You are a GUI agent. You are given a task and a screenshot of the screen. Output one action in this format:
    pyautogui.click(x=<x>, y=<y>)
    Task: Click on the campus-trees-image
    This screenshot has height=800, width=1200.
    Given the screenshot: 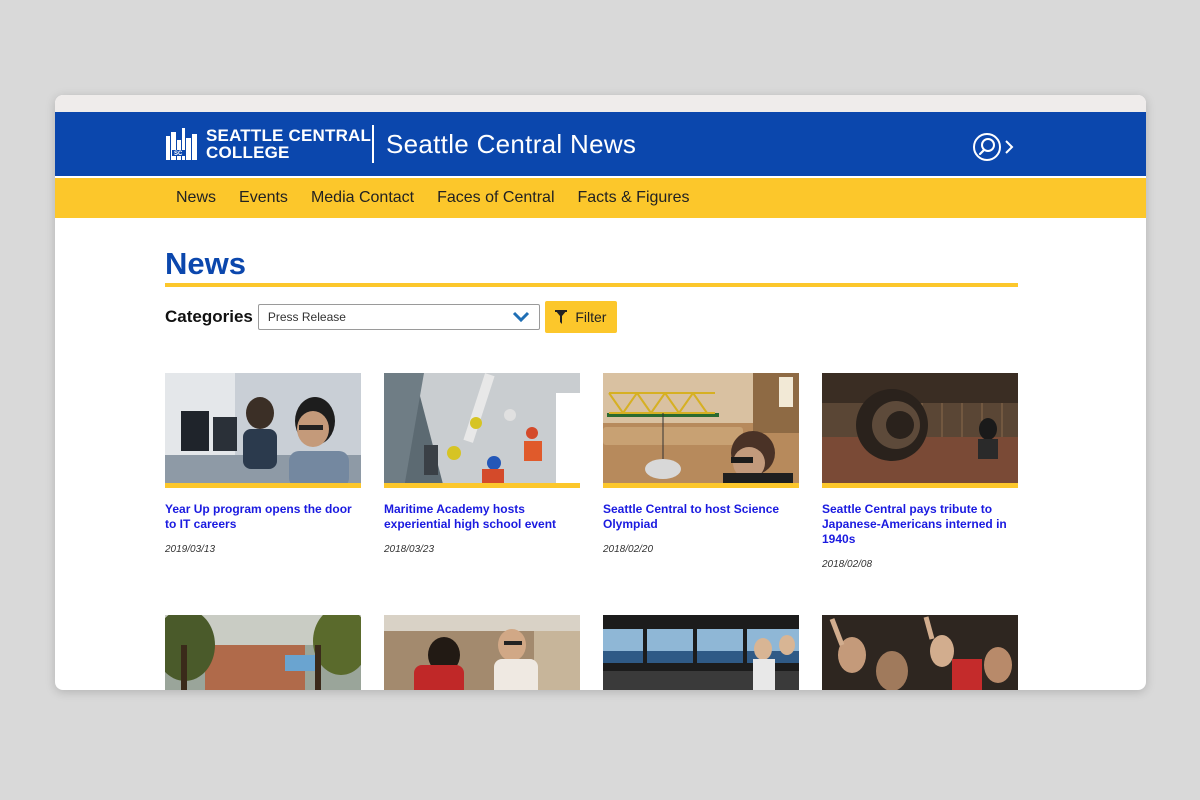 What is the action you would take?
    pyautogui.click(x=263, y=652)
    